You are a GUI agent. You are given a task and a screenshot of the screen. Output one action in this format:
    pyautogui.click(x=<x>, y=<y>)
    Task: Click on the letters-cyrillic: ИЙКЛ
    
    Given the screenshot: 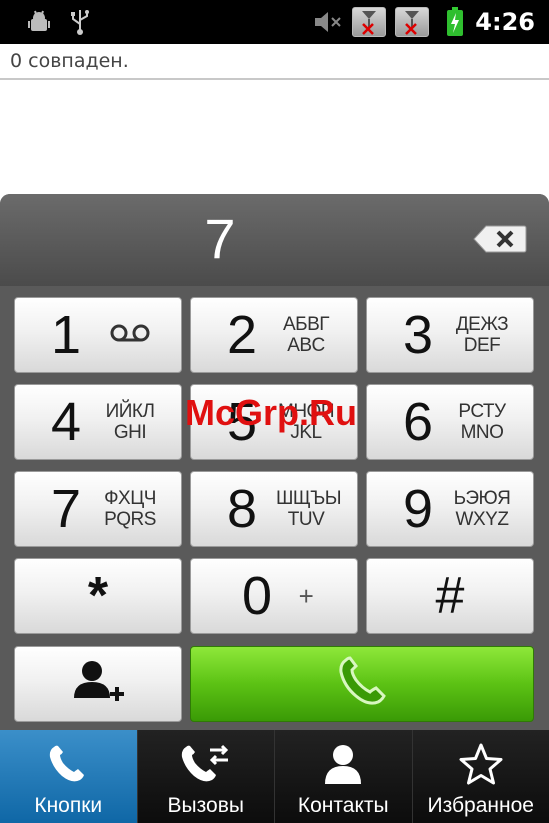 What is the action you would take?
    pyautogui.click(x=130, y=411)
    